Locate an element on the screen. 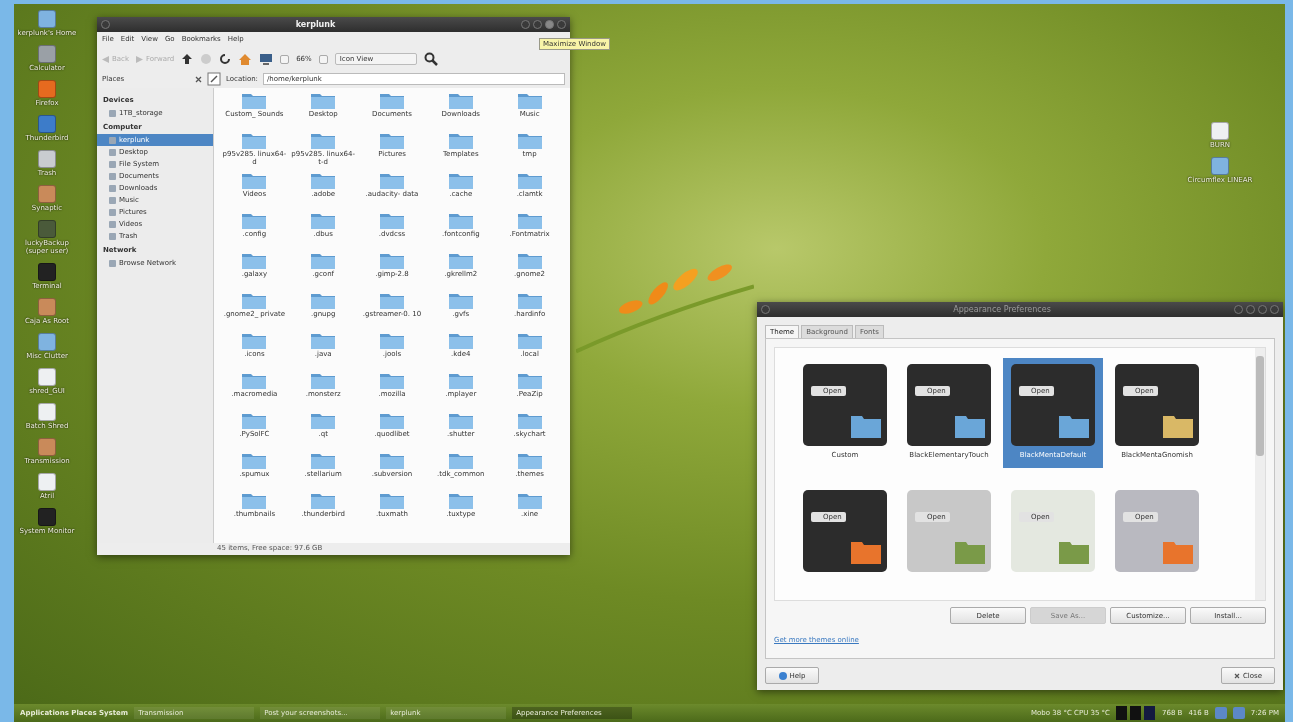  home-icon is located at coordinates (245, 59).